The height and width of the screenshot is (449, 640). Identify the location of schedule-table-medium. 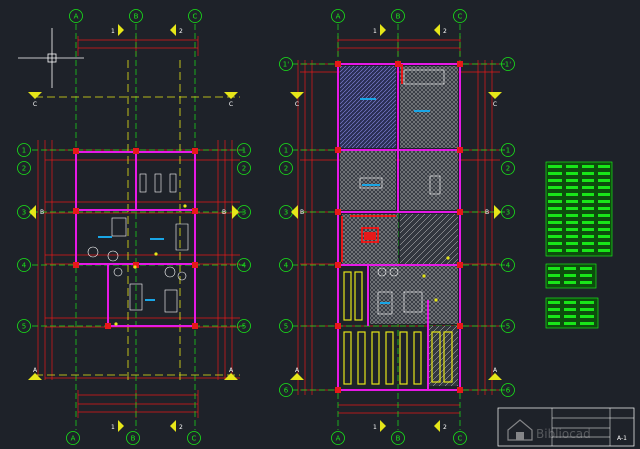
(571, 276).